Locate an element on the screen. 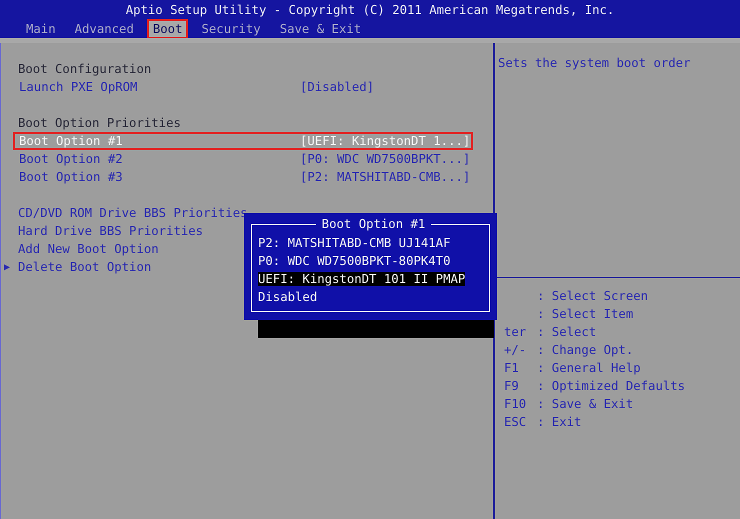 This screenshot has width=740, height=519. key-label: F1 is located at coordinates (511, 368).